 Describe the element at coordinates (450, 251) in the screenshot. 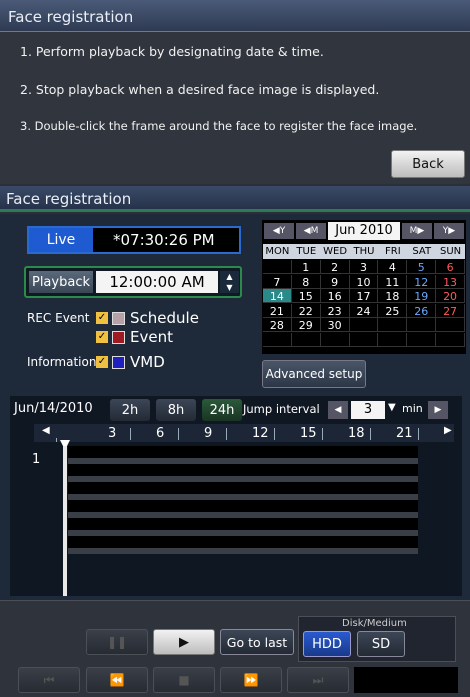

I see `weekday-header: SUN` at that location.